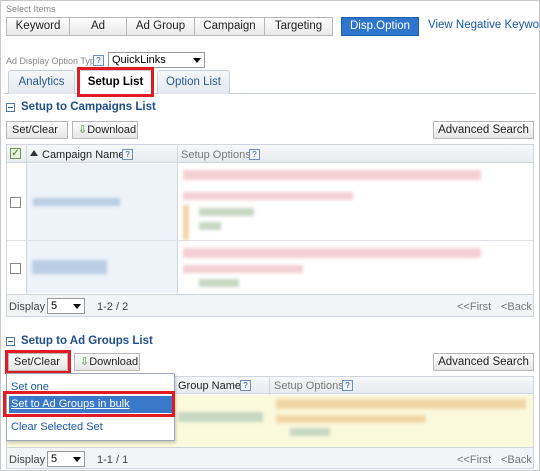 This screenshot has height=471, width=540. Describe the element at coordinates (270, 306) in the screenshot. I see `campaigns-table-footer` at that location.